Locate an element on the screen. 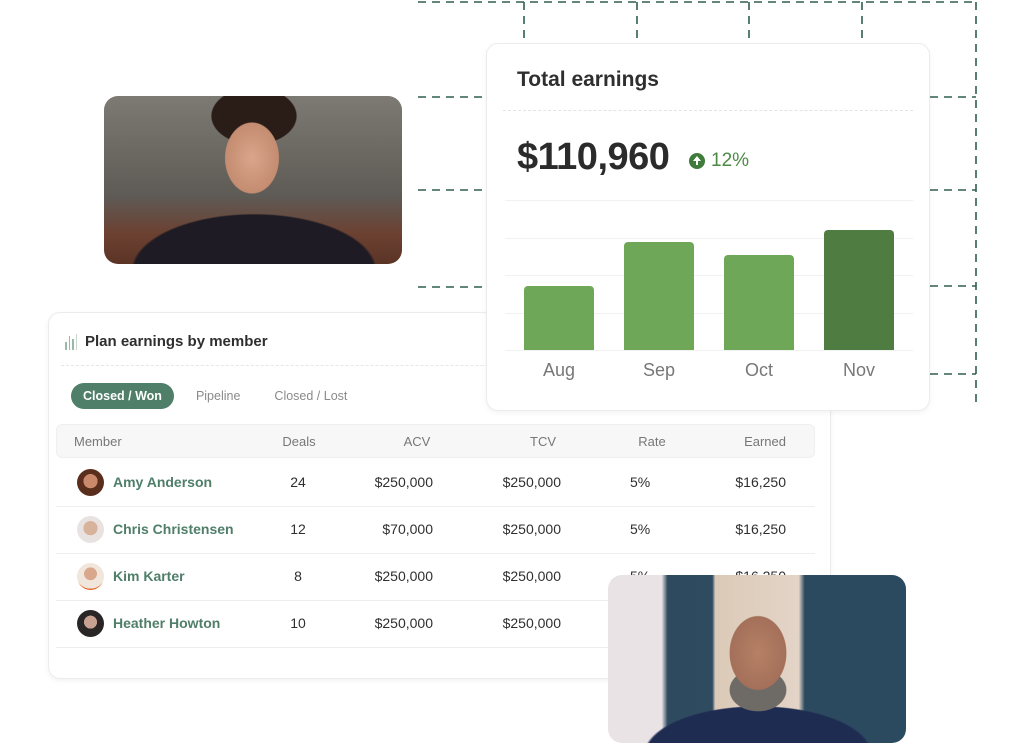 The image size is (1024, 744). divider is located at coordinates (708, 110).